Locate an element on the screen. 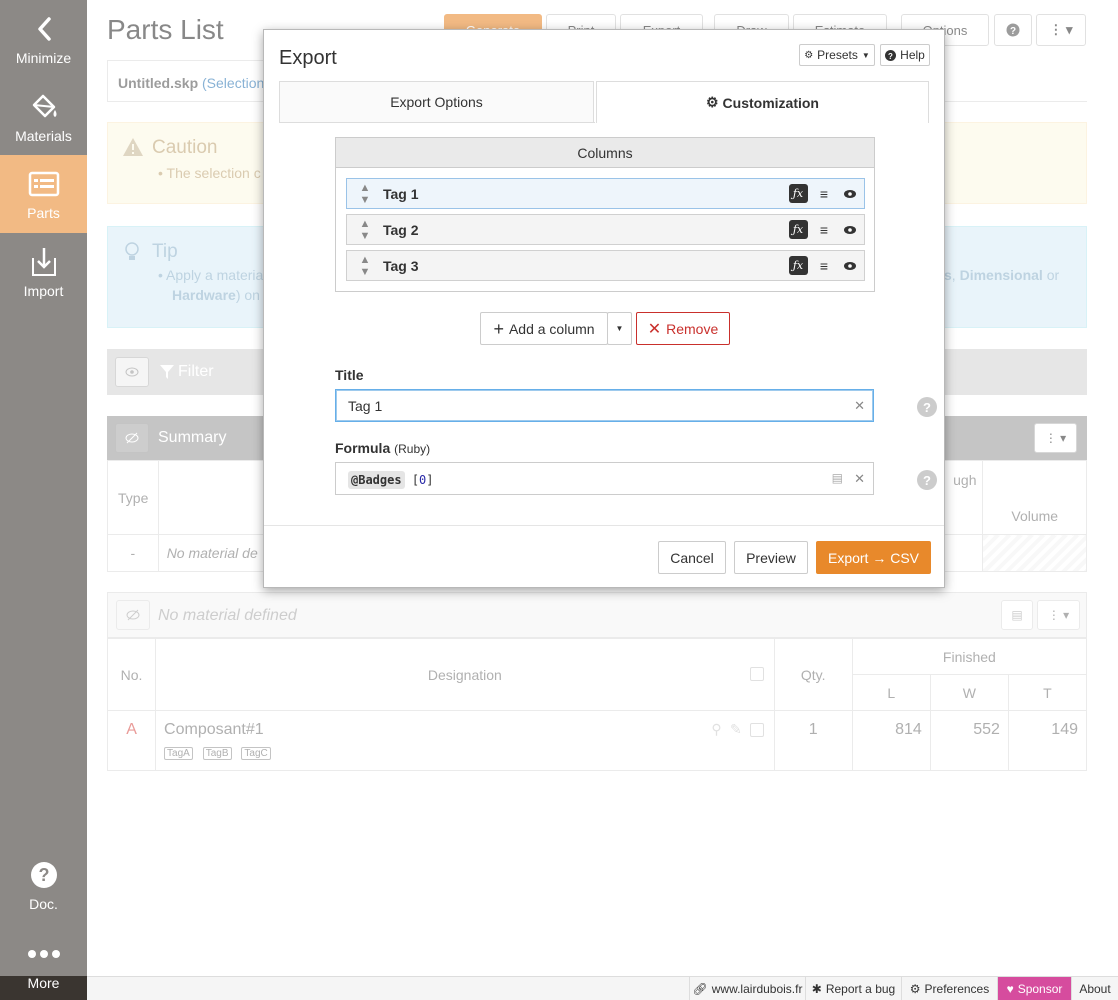  close-icon: ✕ is located at coordinates (654, 329).